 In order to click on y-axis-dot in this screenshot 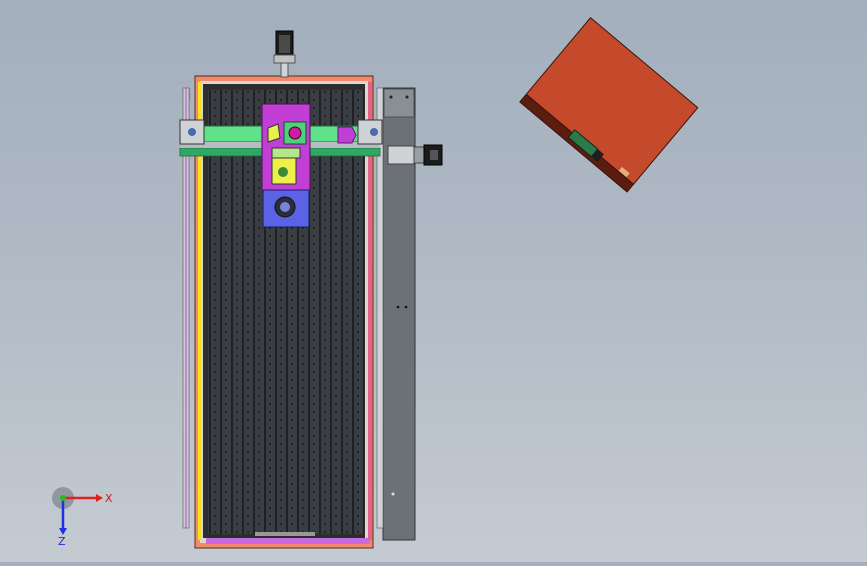, I will do `click(63, 498)`.